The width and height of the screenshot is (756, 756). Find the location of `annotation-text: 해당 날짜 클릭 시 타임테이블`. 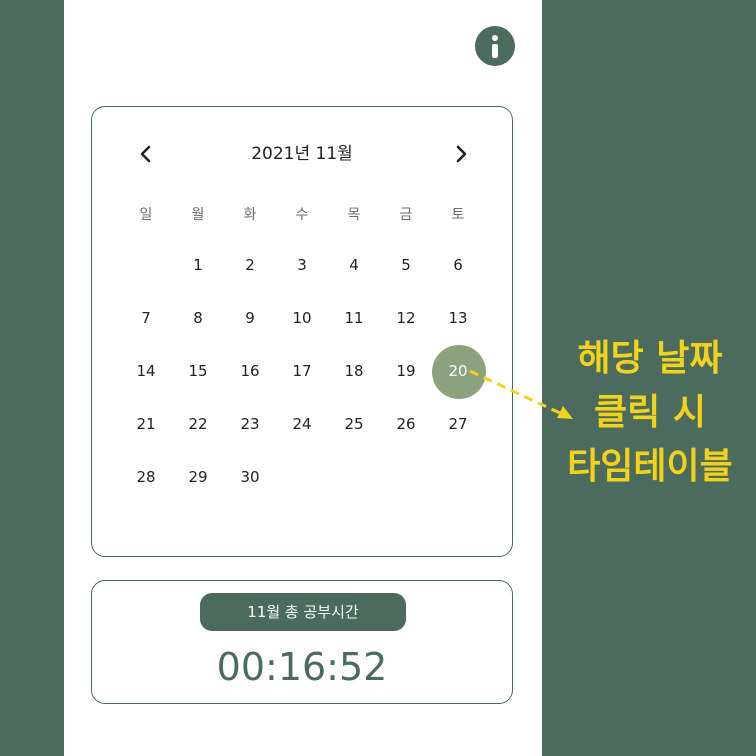

annotation-text: 해당 날짜 클릭 시 타임테이블 is located at coordinates (650, 413).